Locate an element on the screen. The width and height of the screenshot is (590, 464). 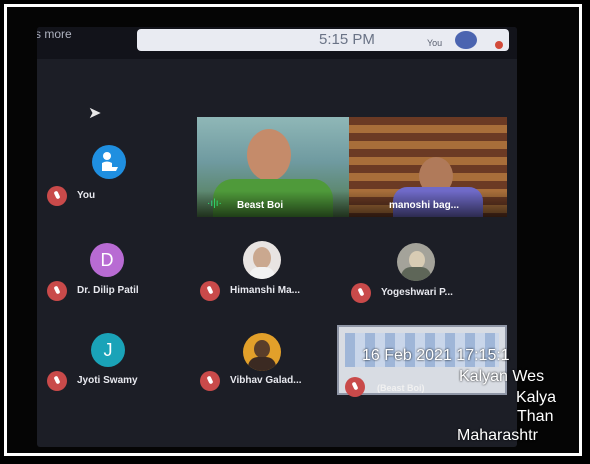
call-time: 5:15 PM is located at coordinates (347, 39).